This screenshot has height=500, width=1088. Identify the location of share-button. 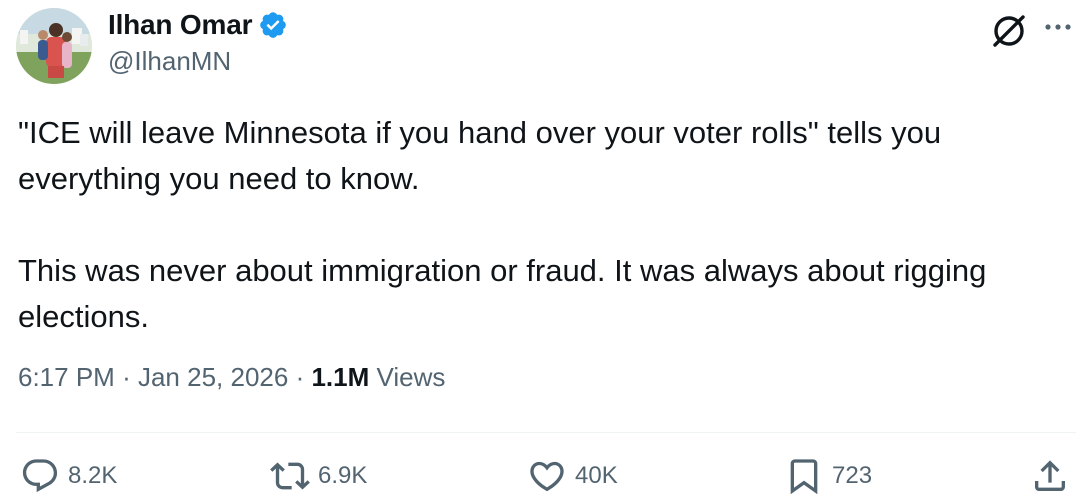
(1050, 476).